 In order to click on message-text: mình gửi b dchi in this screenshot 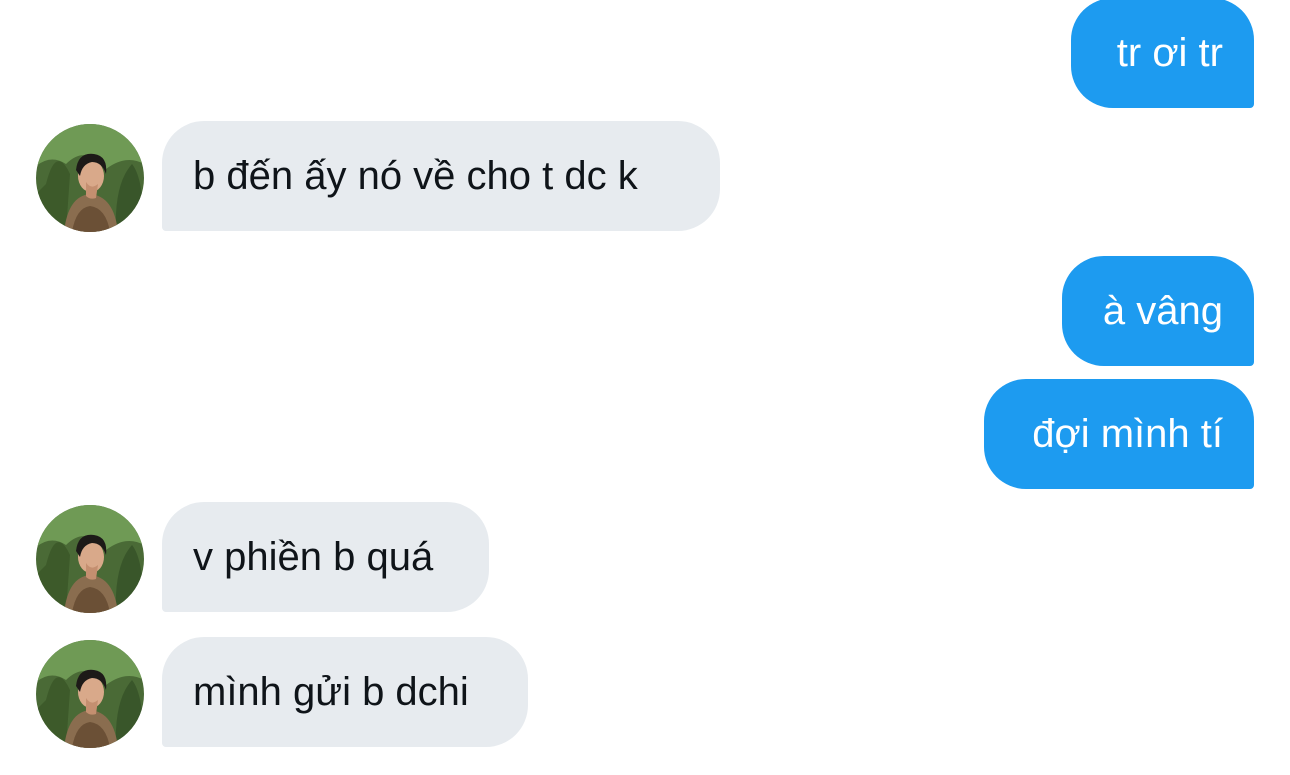, I will do `click(331, 691)`.